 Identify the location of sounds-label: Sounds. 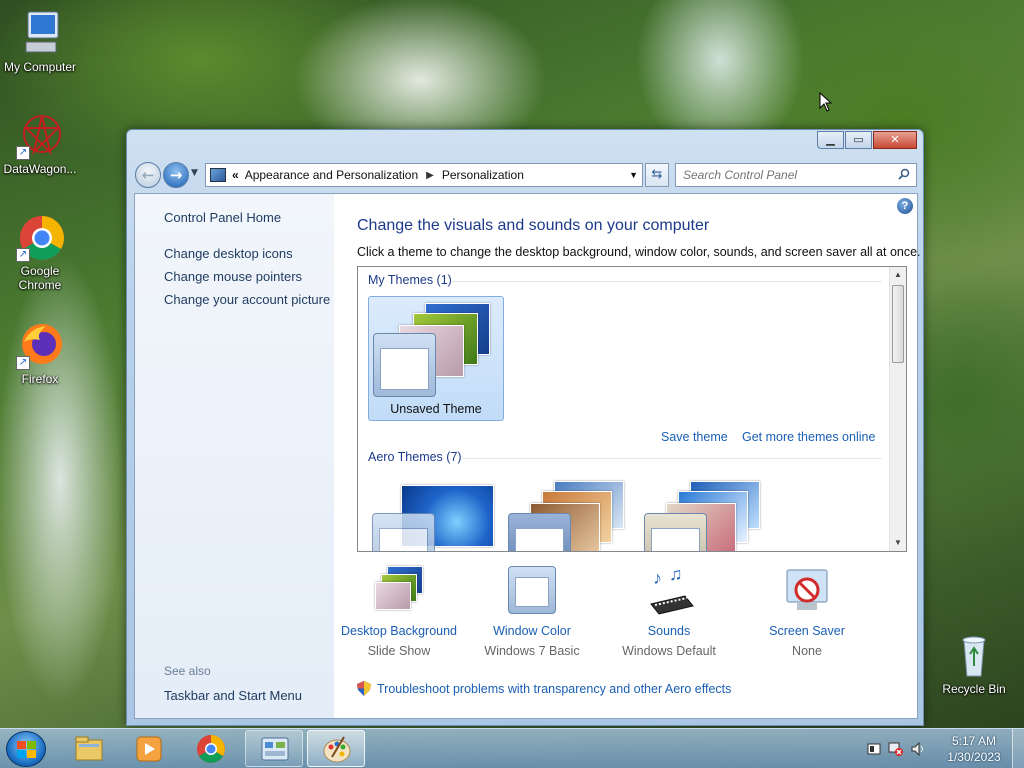
(669, 631).